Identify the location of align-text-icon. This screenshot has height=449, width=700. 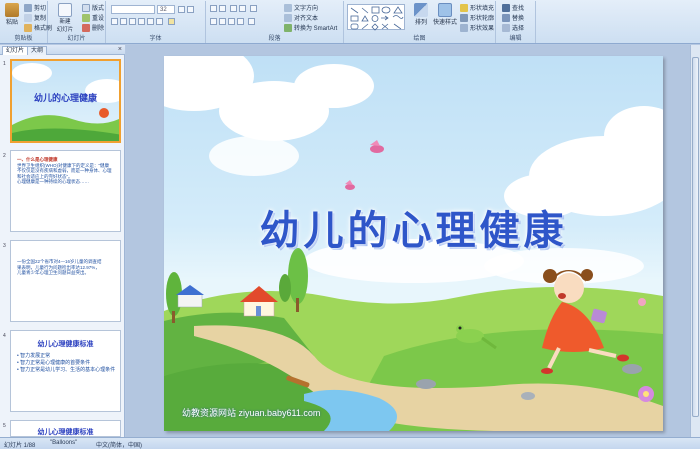
(288, 17).